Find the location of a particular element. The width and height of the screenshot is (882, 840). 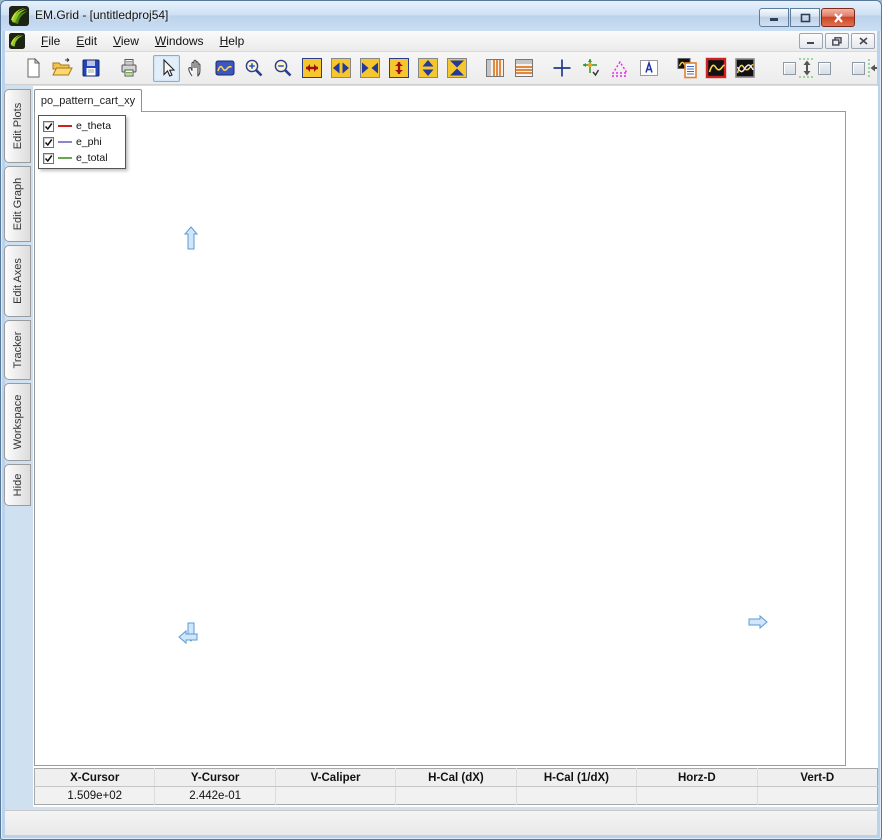

zoom-out-button is located at coordinates (282, 68).